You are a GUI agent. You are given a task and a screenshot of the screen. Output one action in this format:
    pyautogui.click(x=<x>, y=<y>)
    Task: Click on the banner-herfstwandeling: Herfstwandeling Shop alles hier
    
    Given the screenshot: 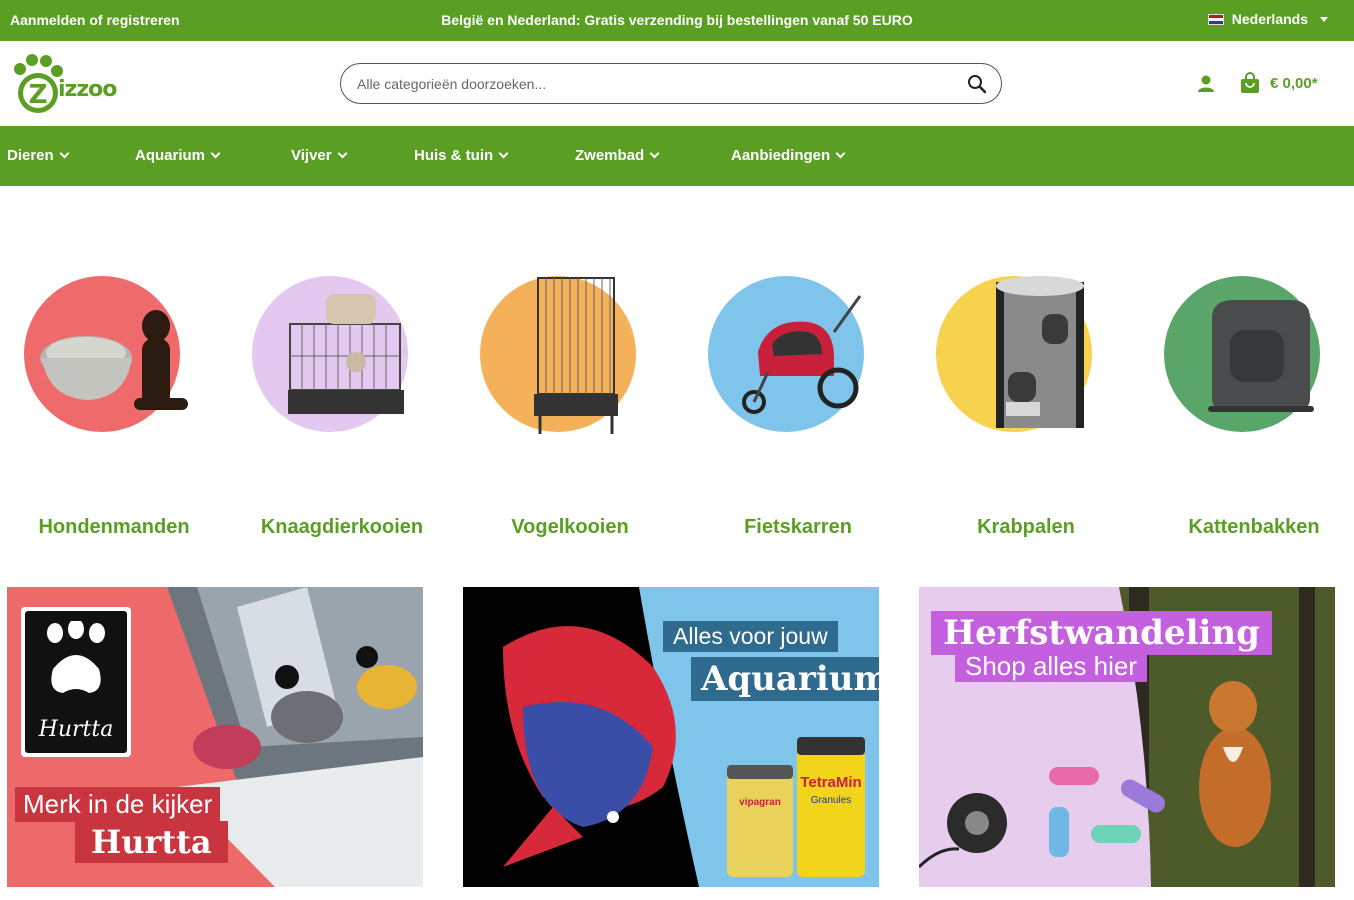 What is the action you would take?
    pyautogui.click(x=1127, y=737)
    